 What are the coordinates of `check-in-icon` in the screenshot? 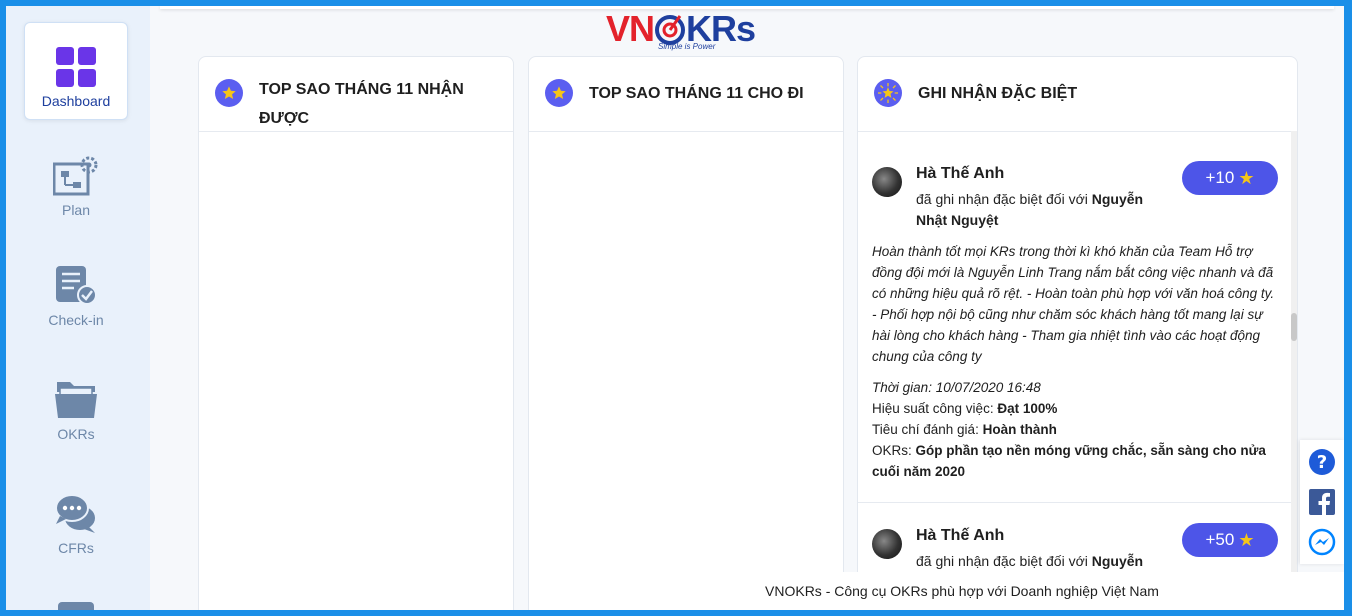 It's located at (76, 285).